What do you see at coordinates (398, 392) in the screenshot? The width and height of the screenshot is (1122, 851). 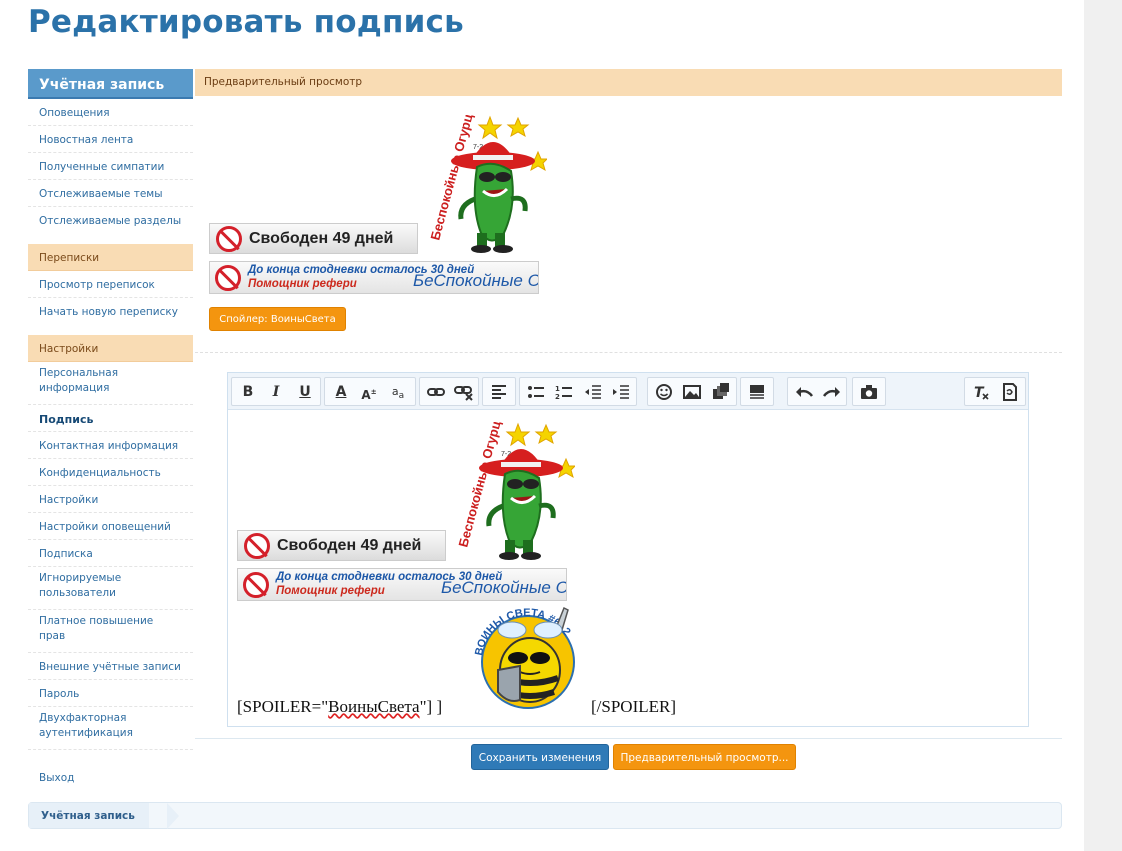 I see `font-family-icon: aa` at bounding box center [398, 392].